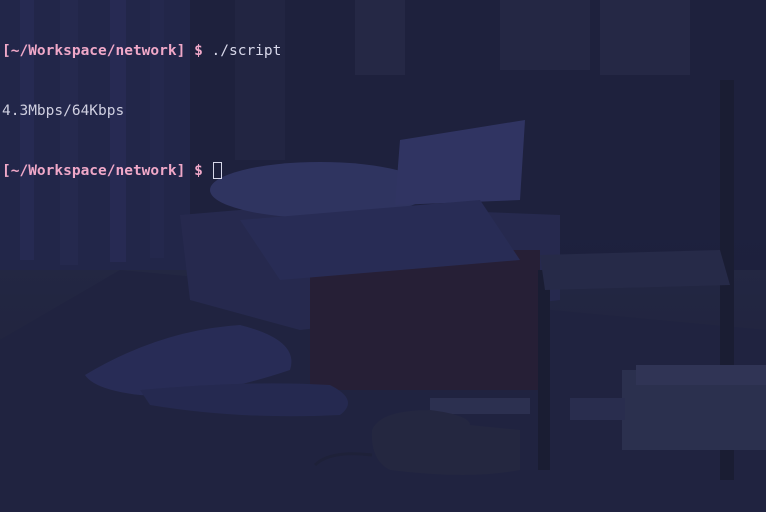 This screenshot has width=766, height=512. I want to click on terminal-line-prompt: [~/Workspace/network] $, so click(141, 171).